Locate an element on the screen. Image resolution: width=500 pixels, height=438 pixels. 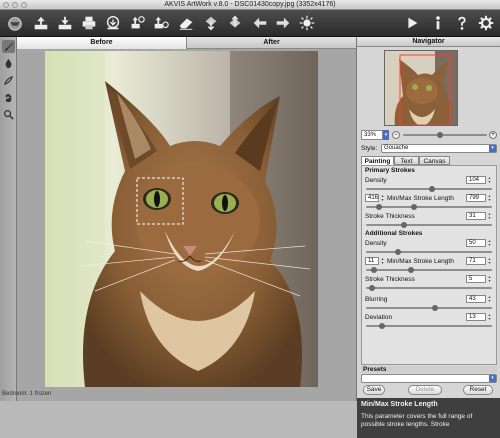
blurring-knob is located at coordinates (435, 308).